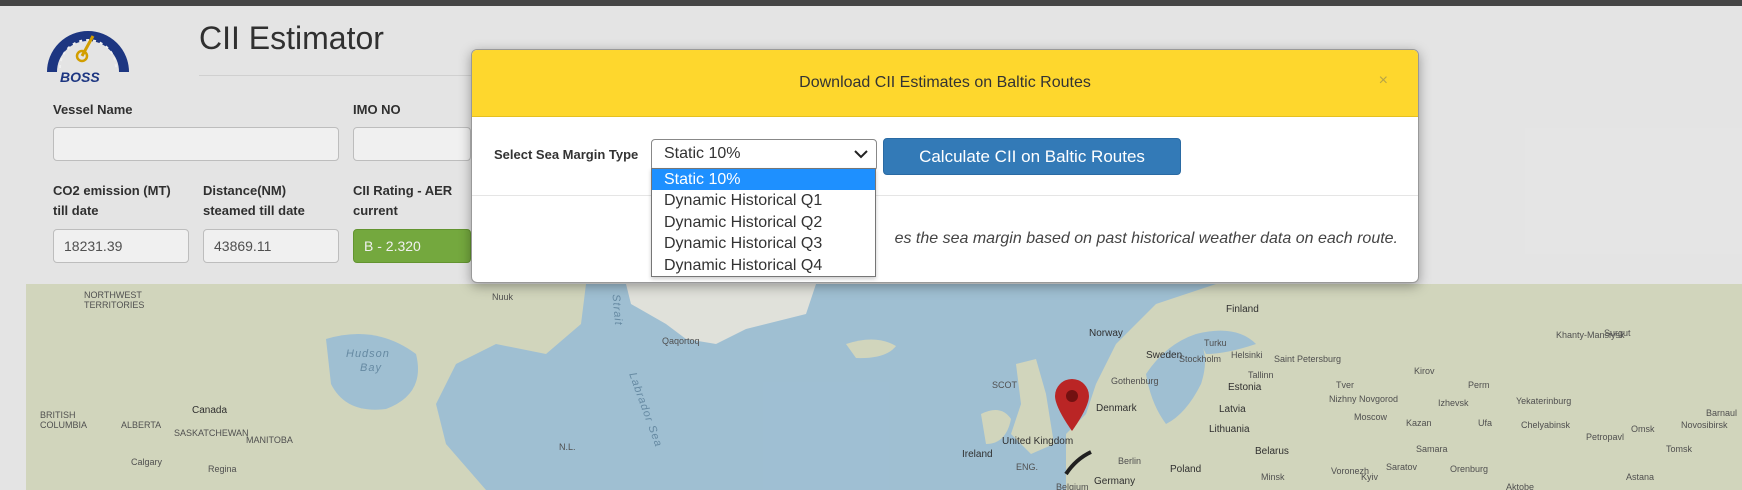 This screenshot has height=490, width=1742. I want to click on option-dynamic-q1: Dynamic Historical Q1, so click(763, 200).